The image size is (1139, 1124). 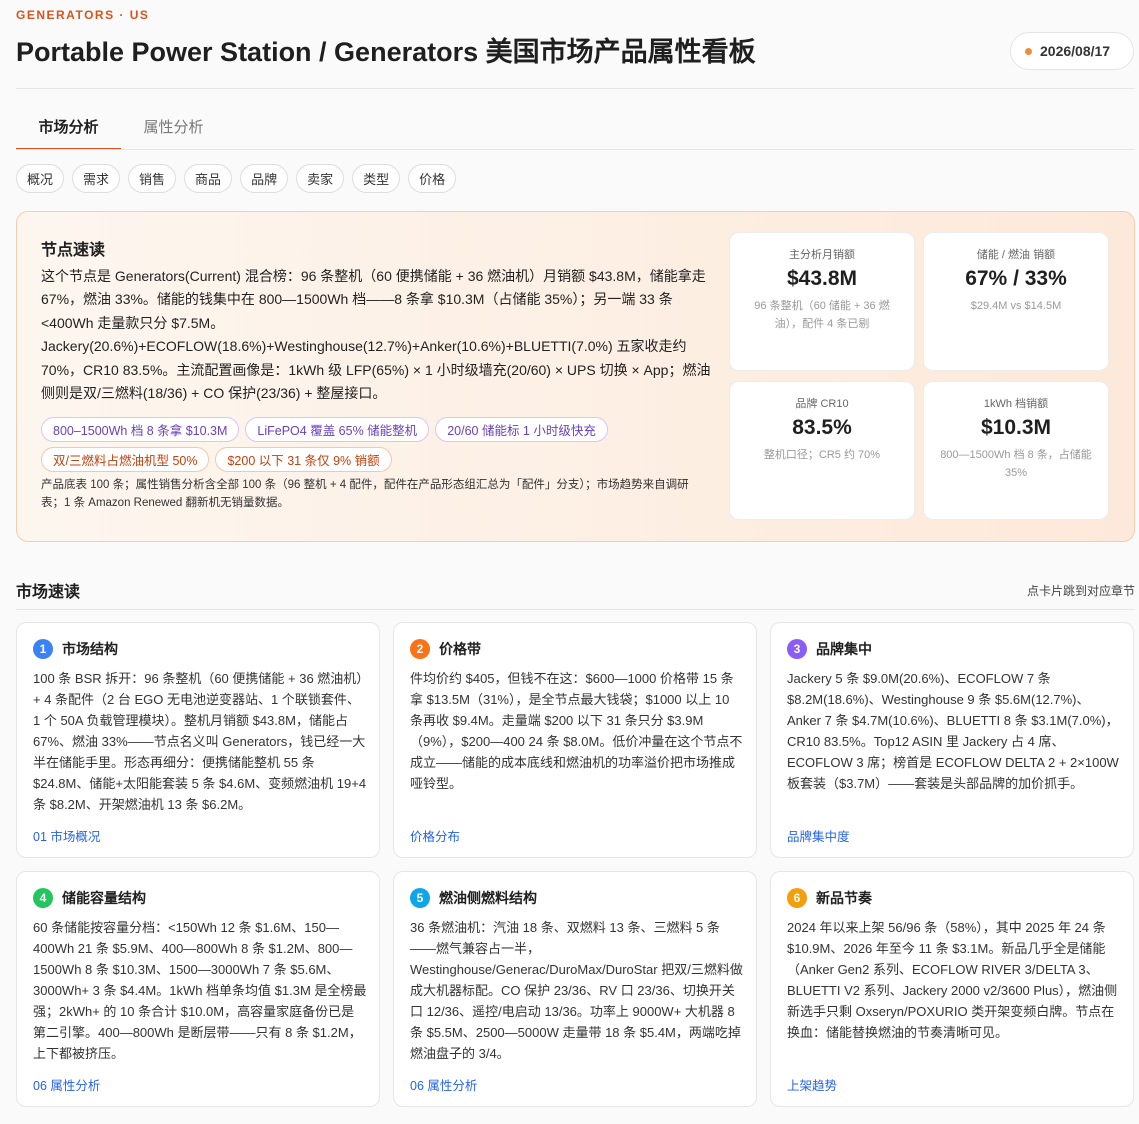 I want to click on metric-value: $10.3M, so click(x=1016, y=427).